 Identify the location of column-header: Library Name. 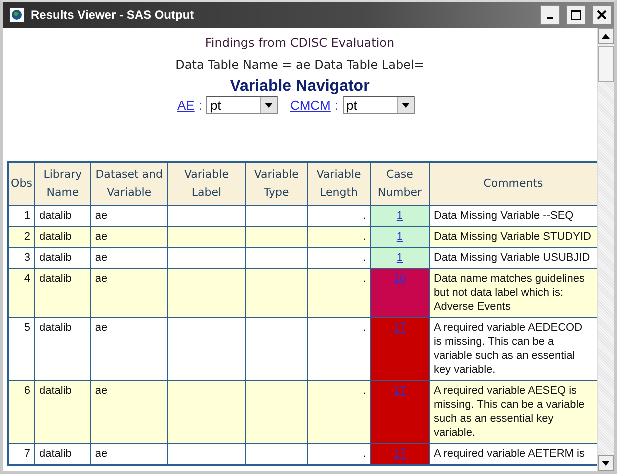
(62, 184).